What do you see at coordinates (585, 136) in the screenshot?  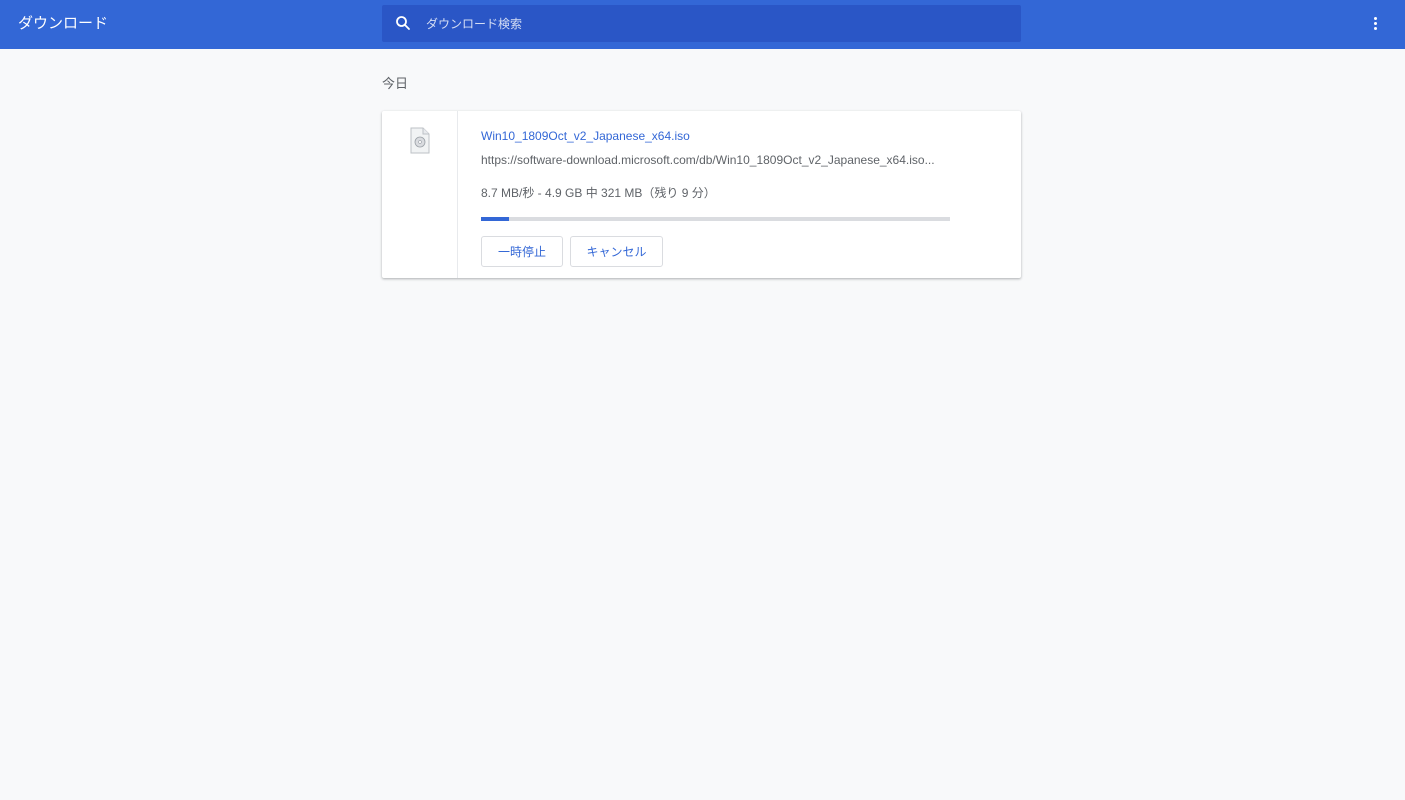 I see `file-name-link: Win10_1809Oct_v2_Japanese_x64.iso` at bounding box center [585, 136].